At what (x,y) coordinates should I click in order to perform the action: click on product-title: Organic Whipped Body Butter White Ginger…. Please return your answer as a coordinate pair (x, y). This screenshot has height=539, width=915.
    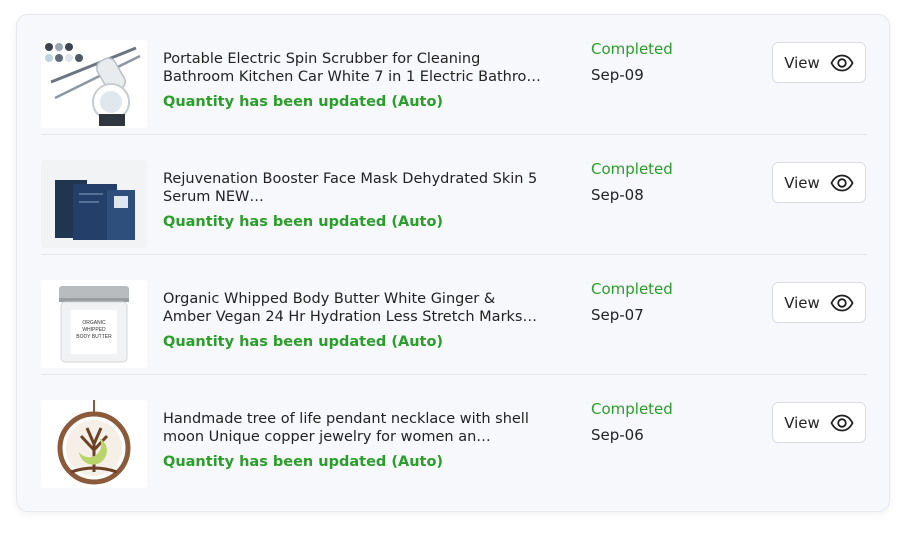
    Looking at the image, I should click on (353, 308).